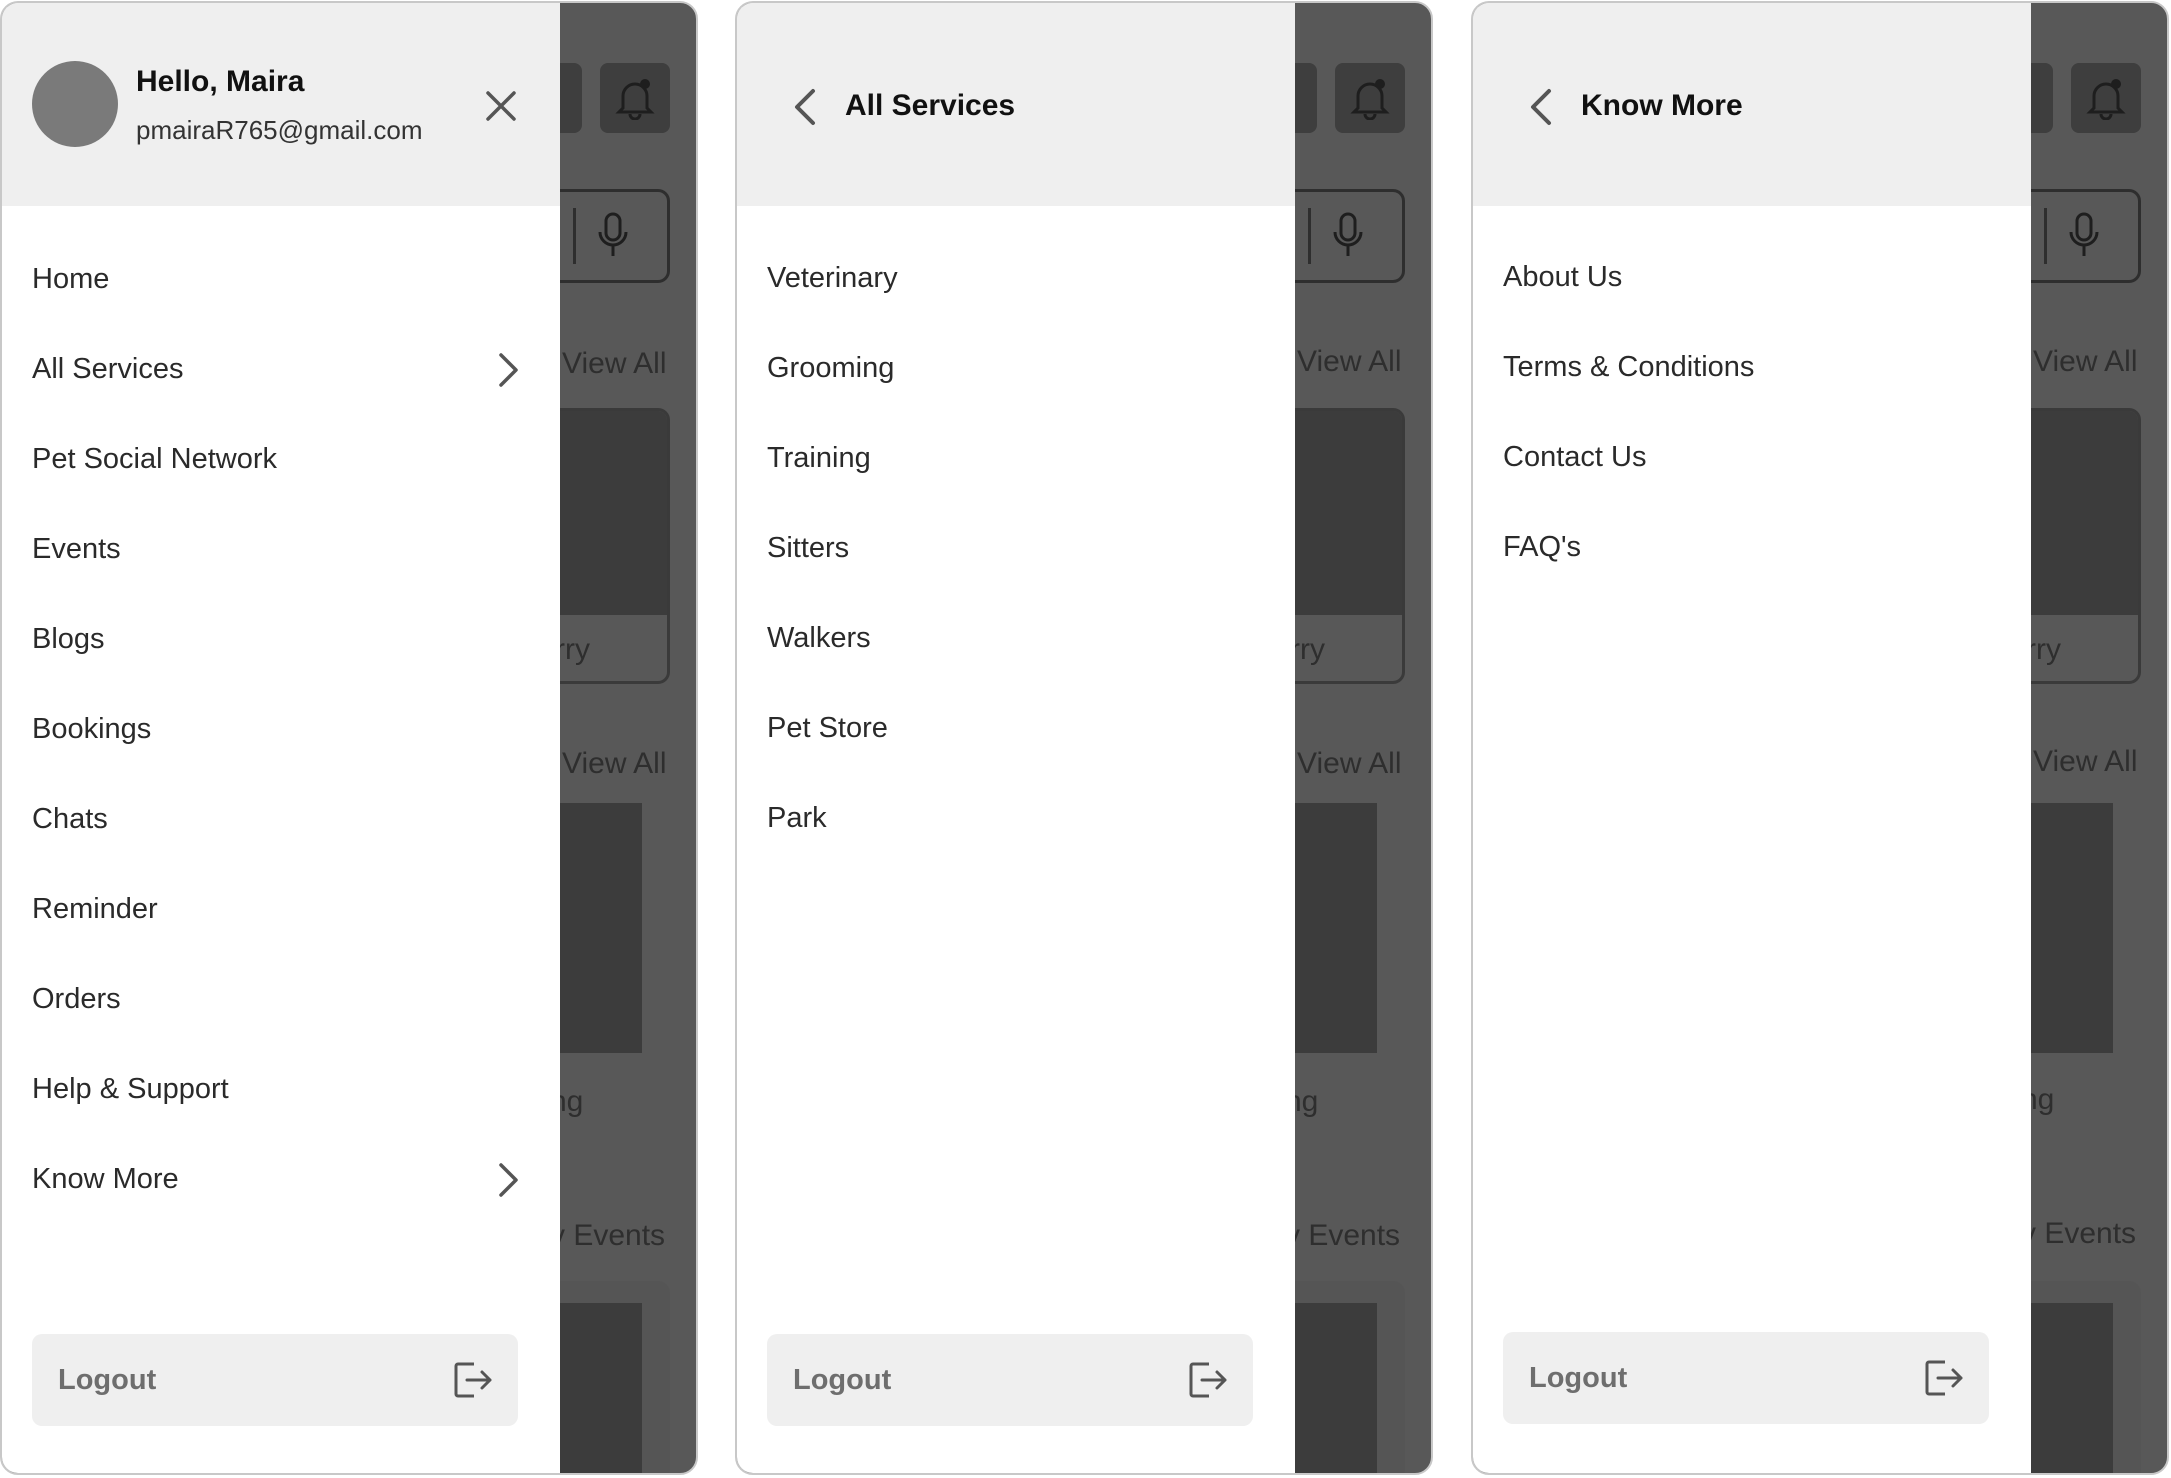  I want to click on menu-item-pet-store: Pet Store, so click(1012, 728).